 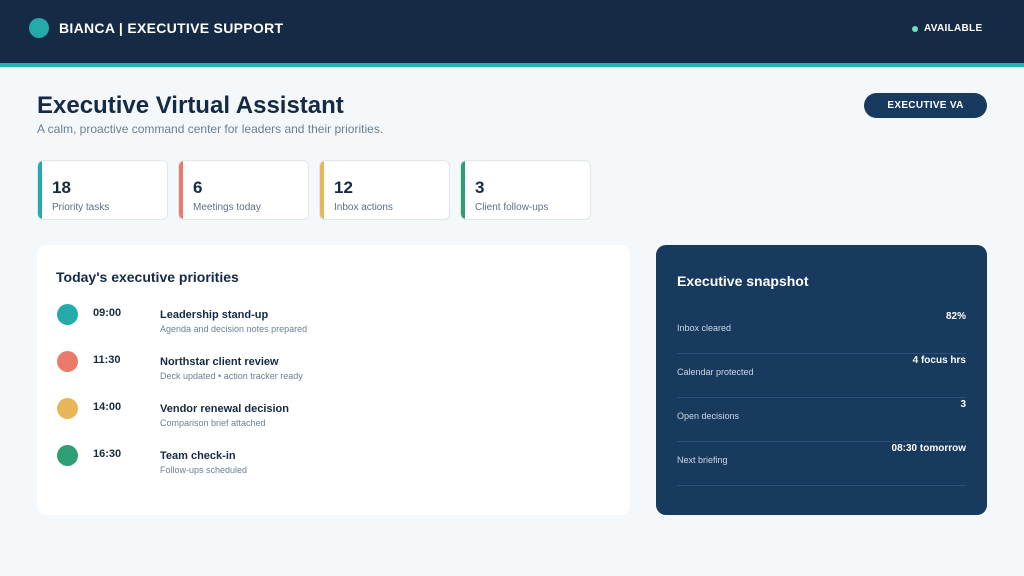 What do you see at coordinates (81, 207) in the screenshot?
I see `stat-label: Priority tasks` at bounding box center [81, 207].